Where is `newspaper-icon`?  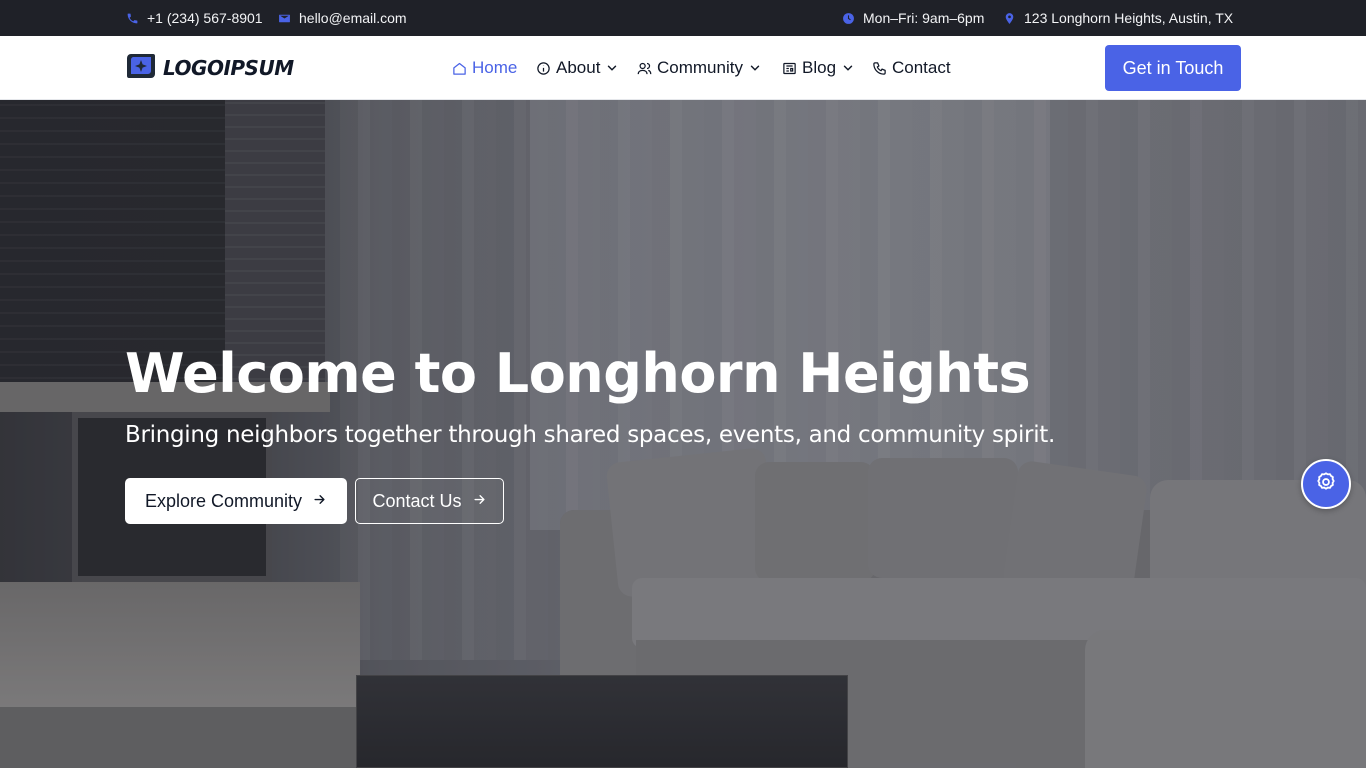 newspaper-icon is located at coordinates (789, 68).